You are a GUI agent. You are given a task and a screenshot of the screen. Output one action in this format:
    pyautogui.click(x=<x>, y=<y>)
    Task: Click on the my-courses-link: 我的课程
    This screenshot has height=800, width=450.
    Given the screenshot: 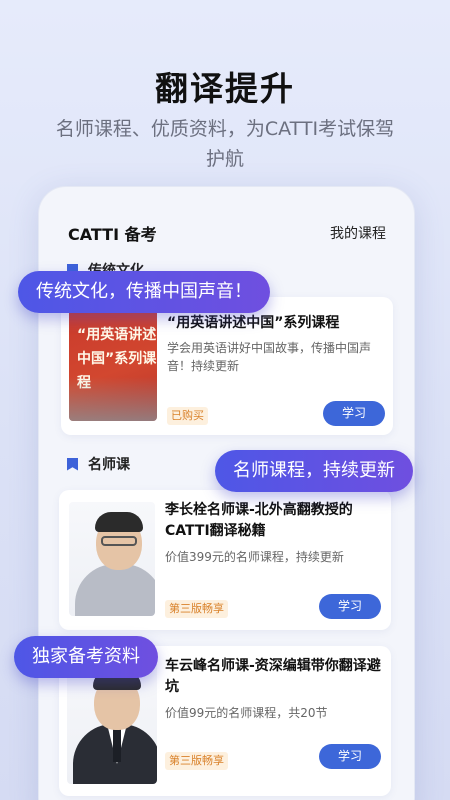 What is the action you would take?
    pyautogui.click(x=358, y=233)
    